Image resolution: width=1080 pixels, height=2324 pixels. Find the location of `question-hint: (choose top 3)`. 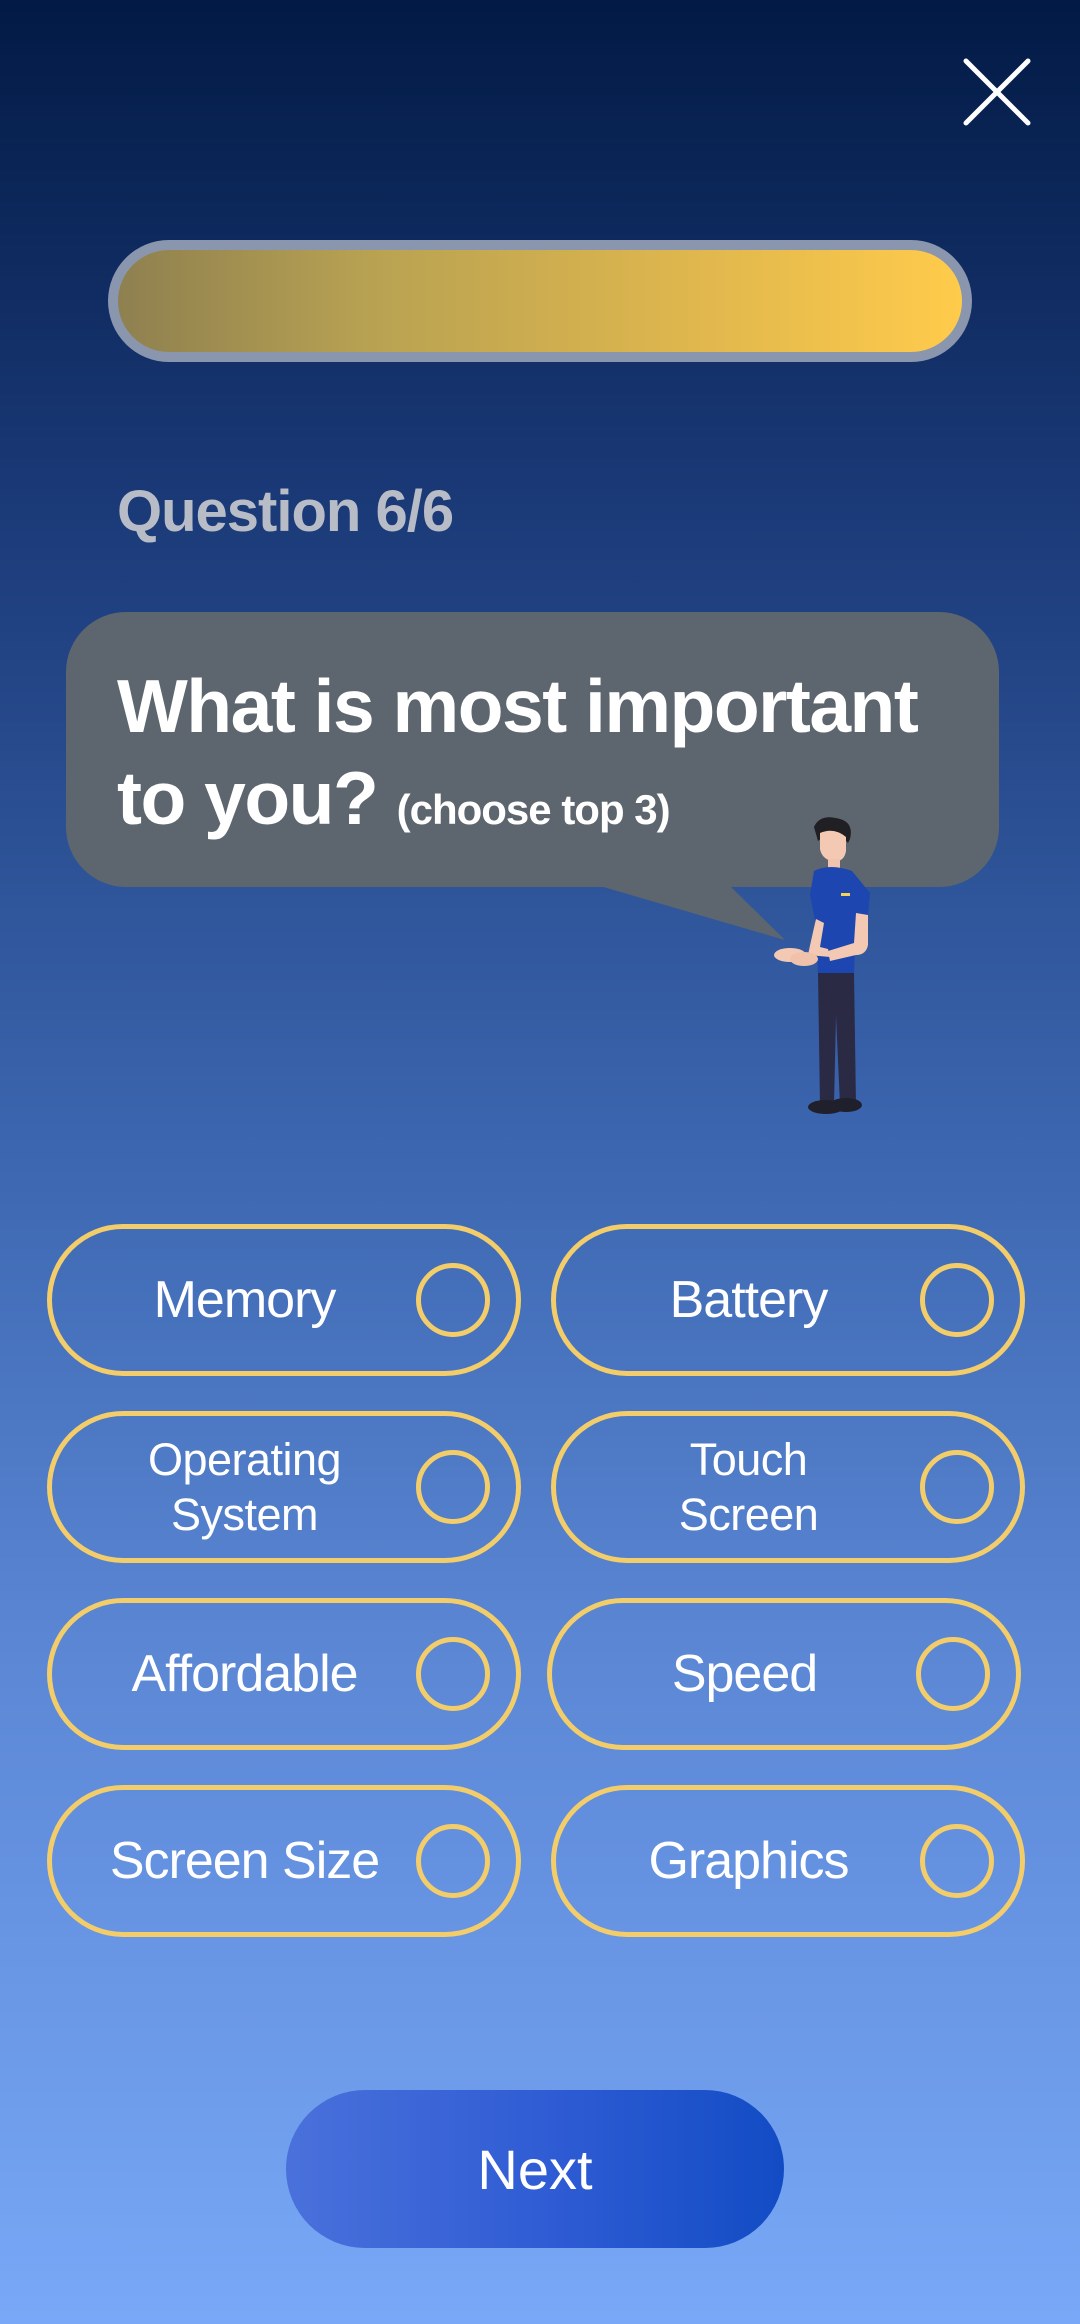

question-hint: (choose top 3) is located at coordinates (533, 809).